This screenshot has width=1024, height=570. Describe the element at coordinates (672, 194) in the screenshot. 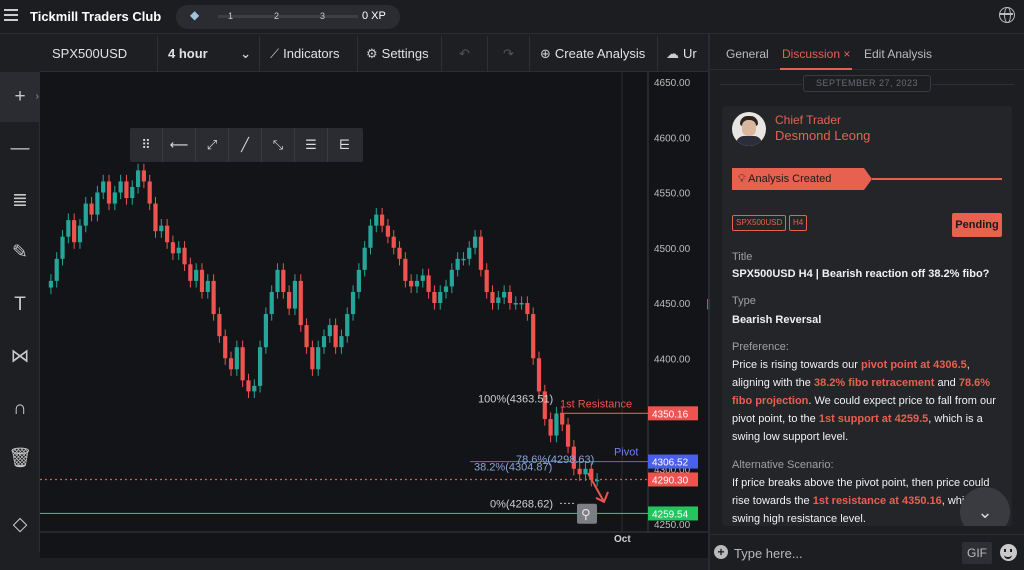

I see `y-tick-label: 4550.00` at that location.